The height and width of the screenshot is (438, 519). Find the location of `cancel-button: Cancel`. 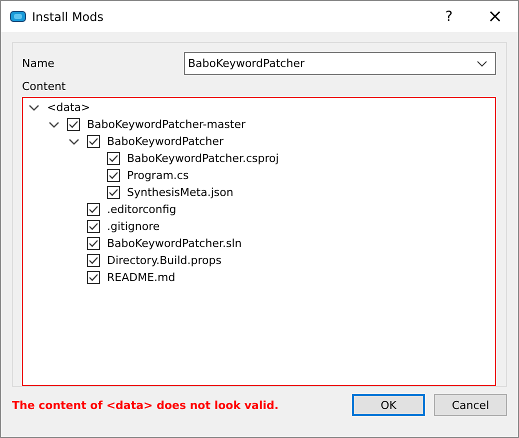

cancel-button: Cancel is located at coordinates (470, 405).